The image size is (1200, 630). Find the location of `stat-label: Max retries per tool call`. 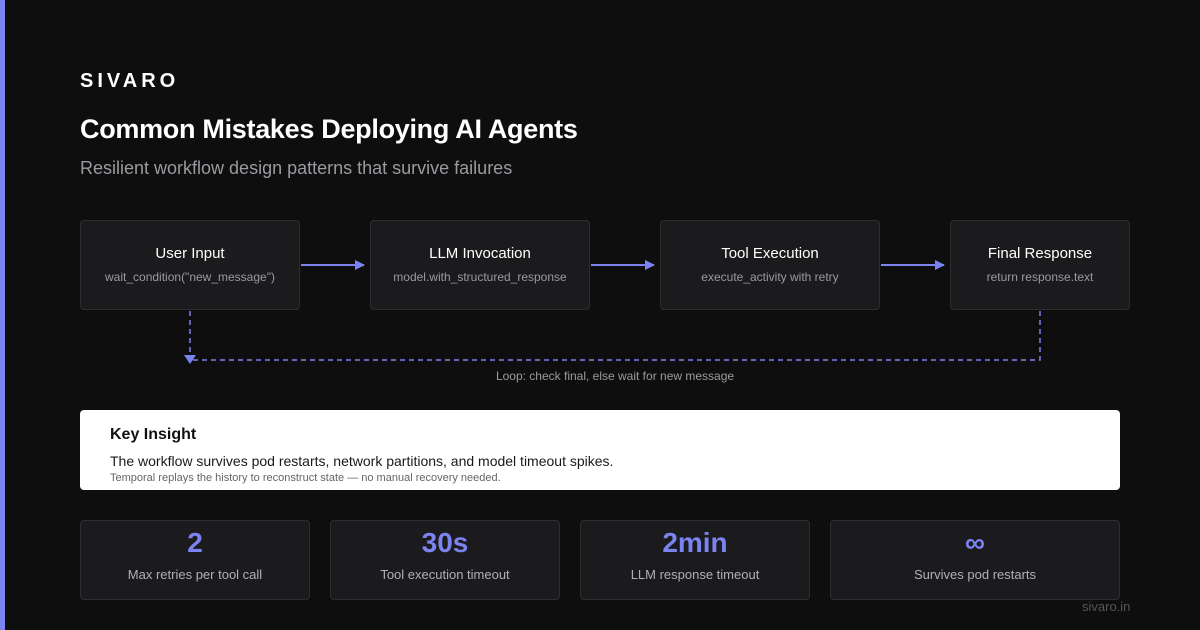

stat-label: Max retries per tool call is located at coordinates (195, 574).